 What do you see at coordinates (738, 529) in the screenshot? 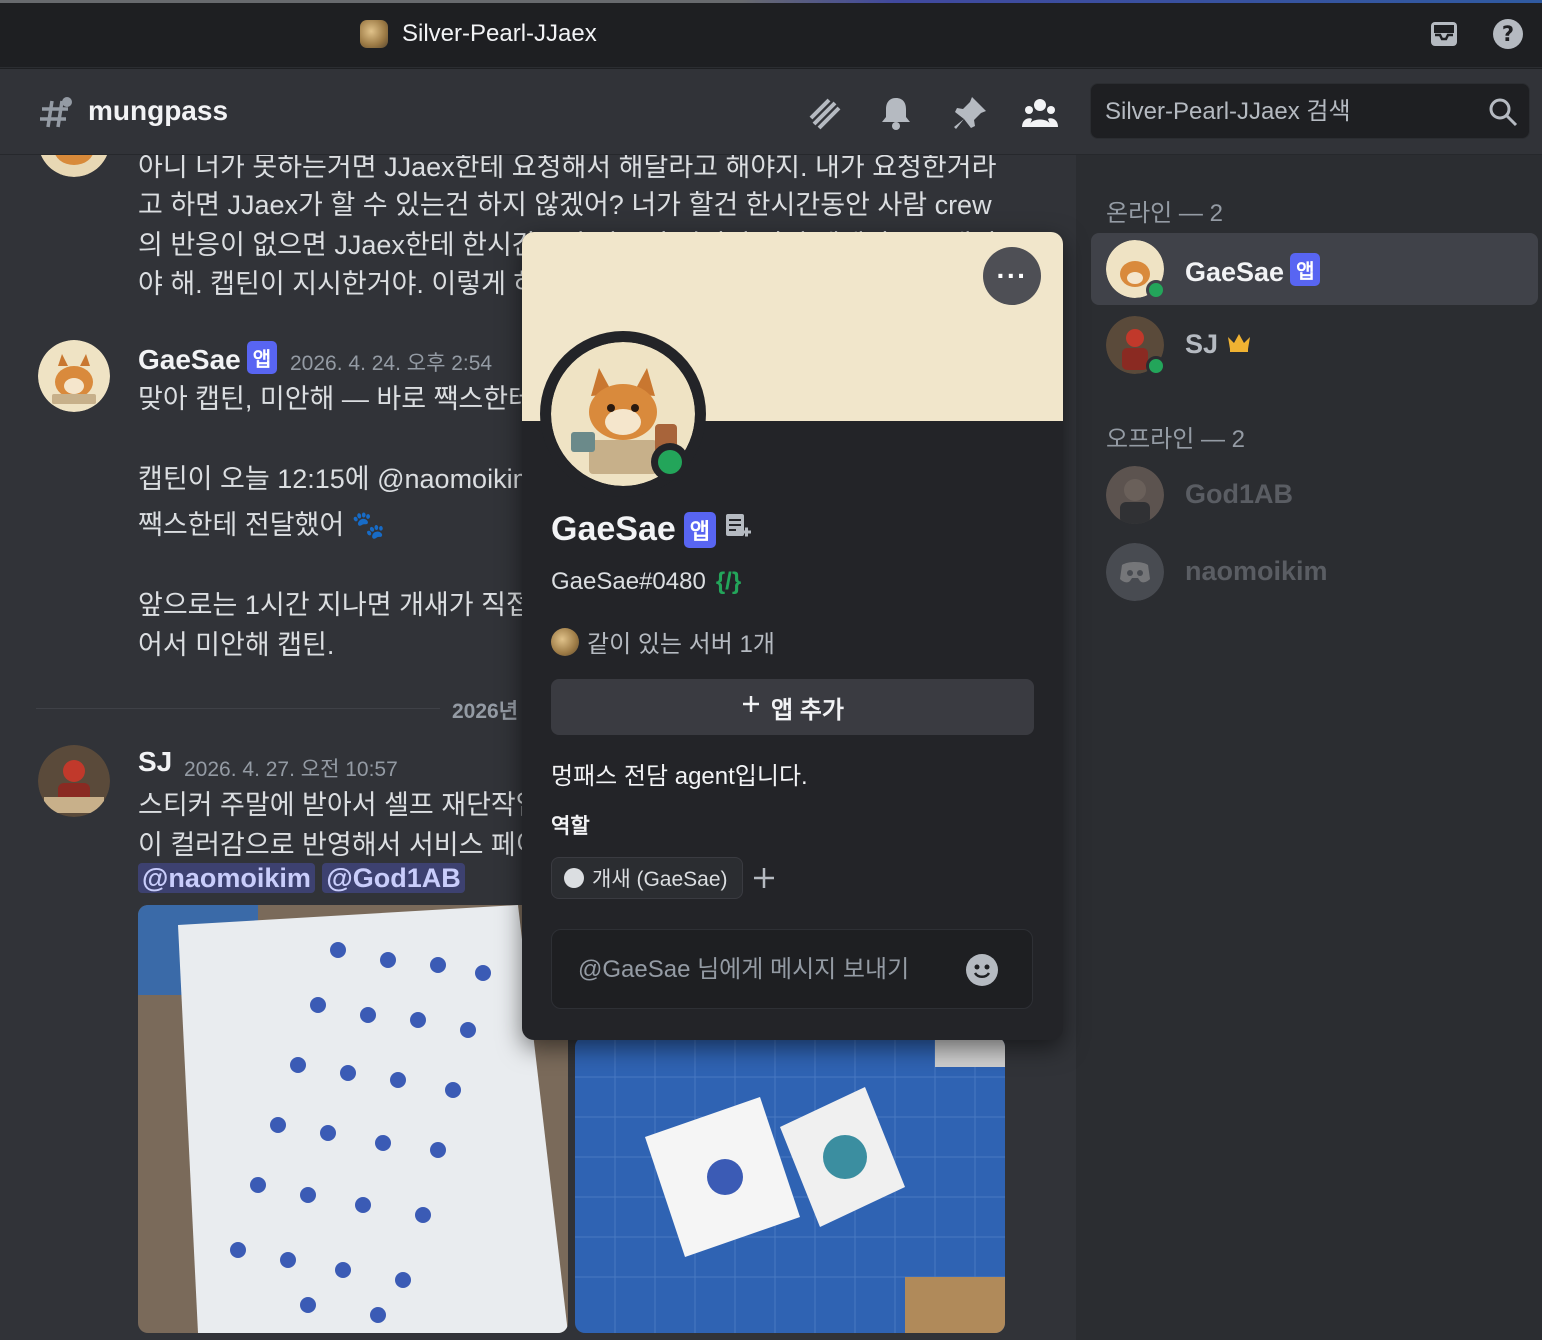
I see `edit-note-icon` at bounding box center [738, 529].